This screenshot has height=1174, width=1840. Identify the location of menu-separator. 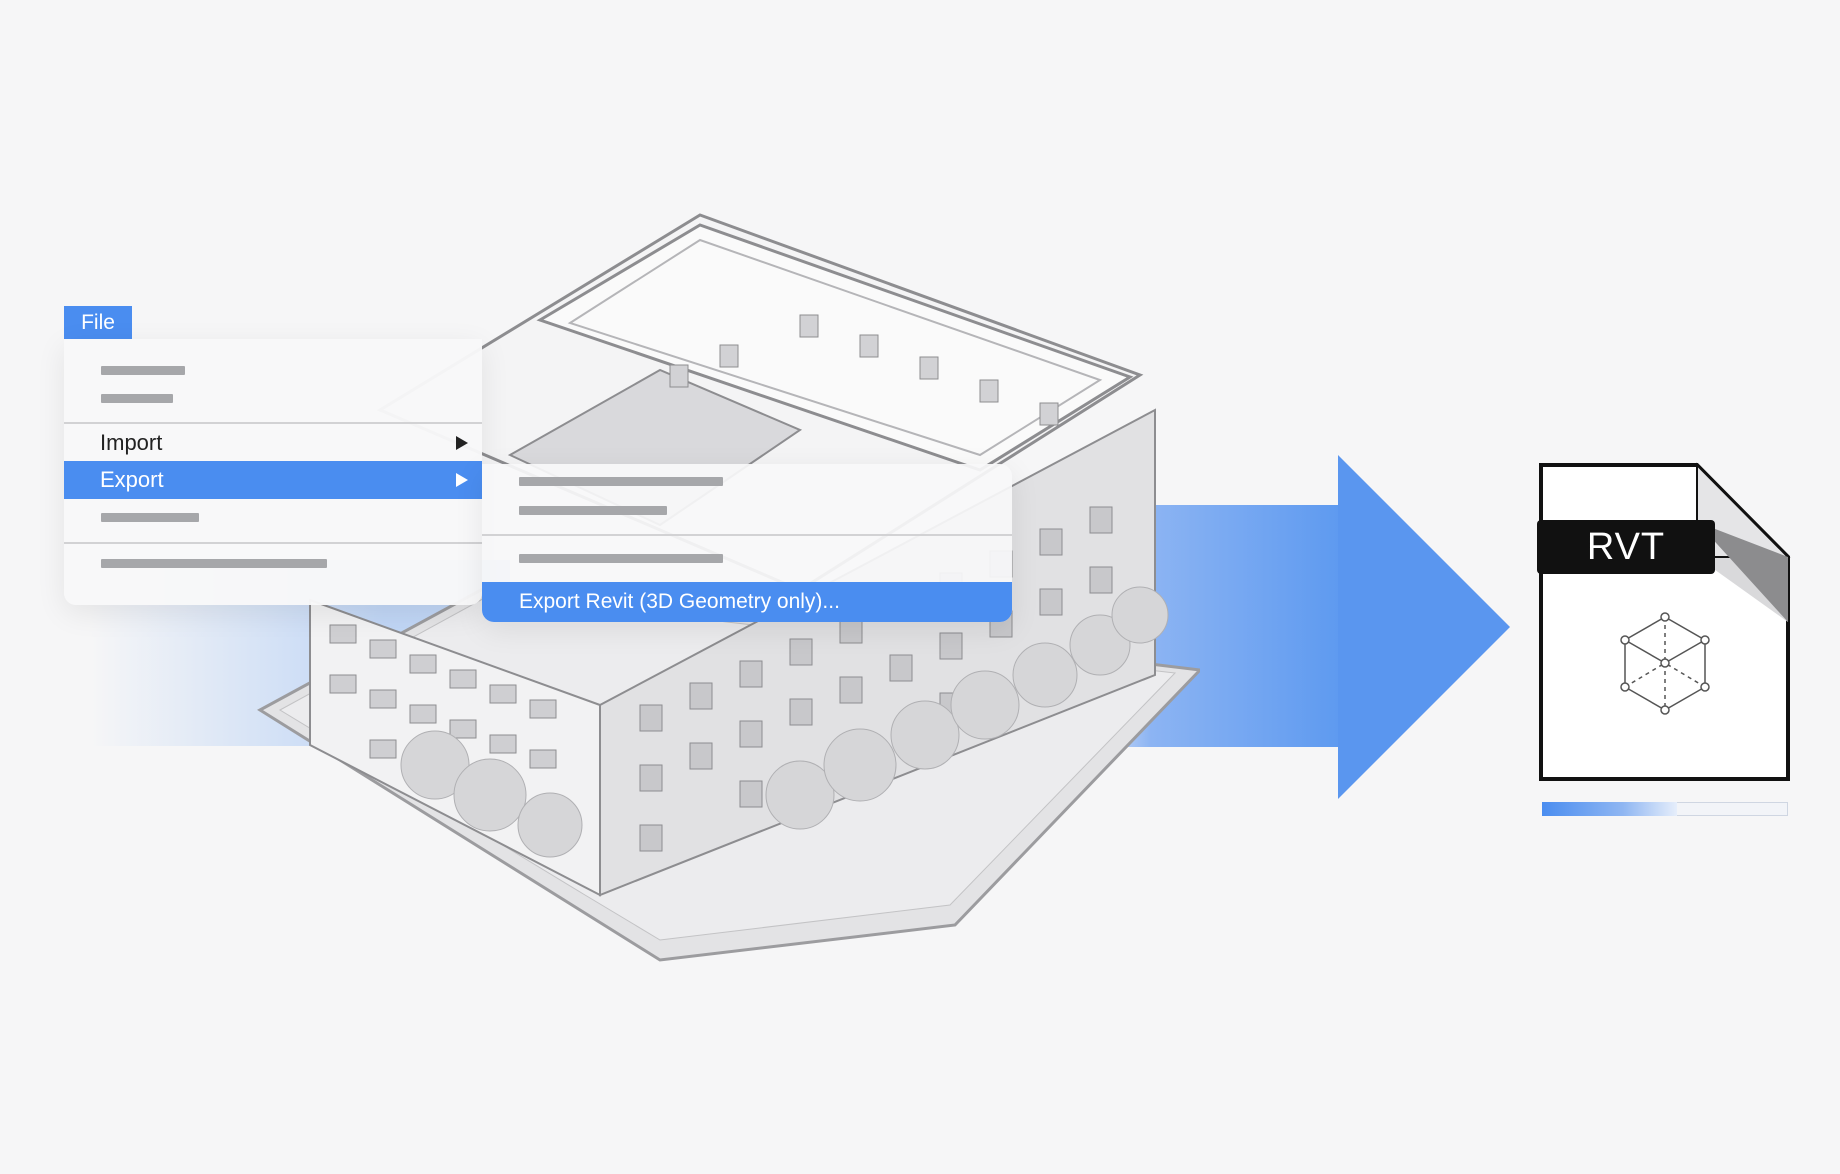
(273, 543).